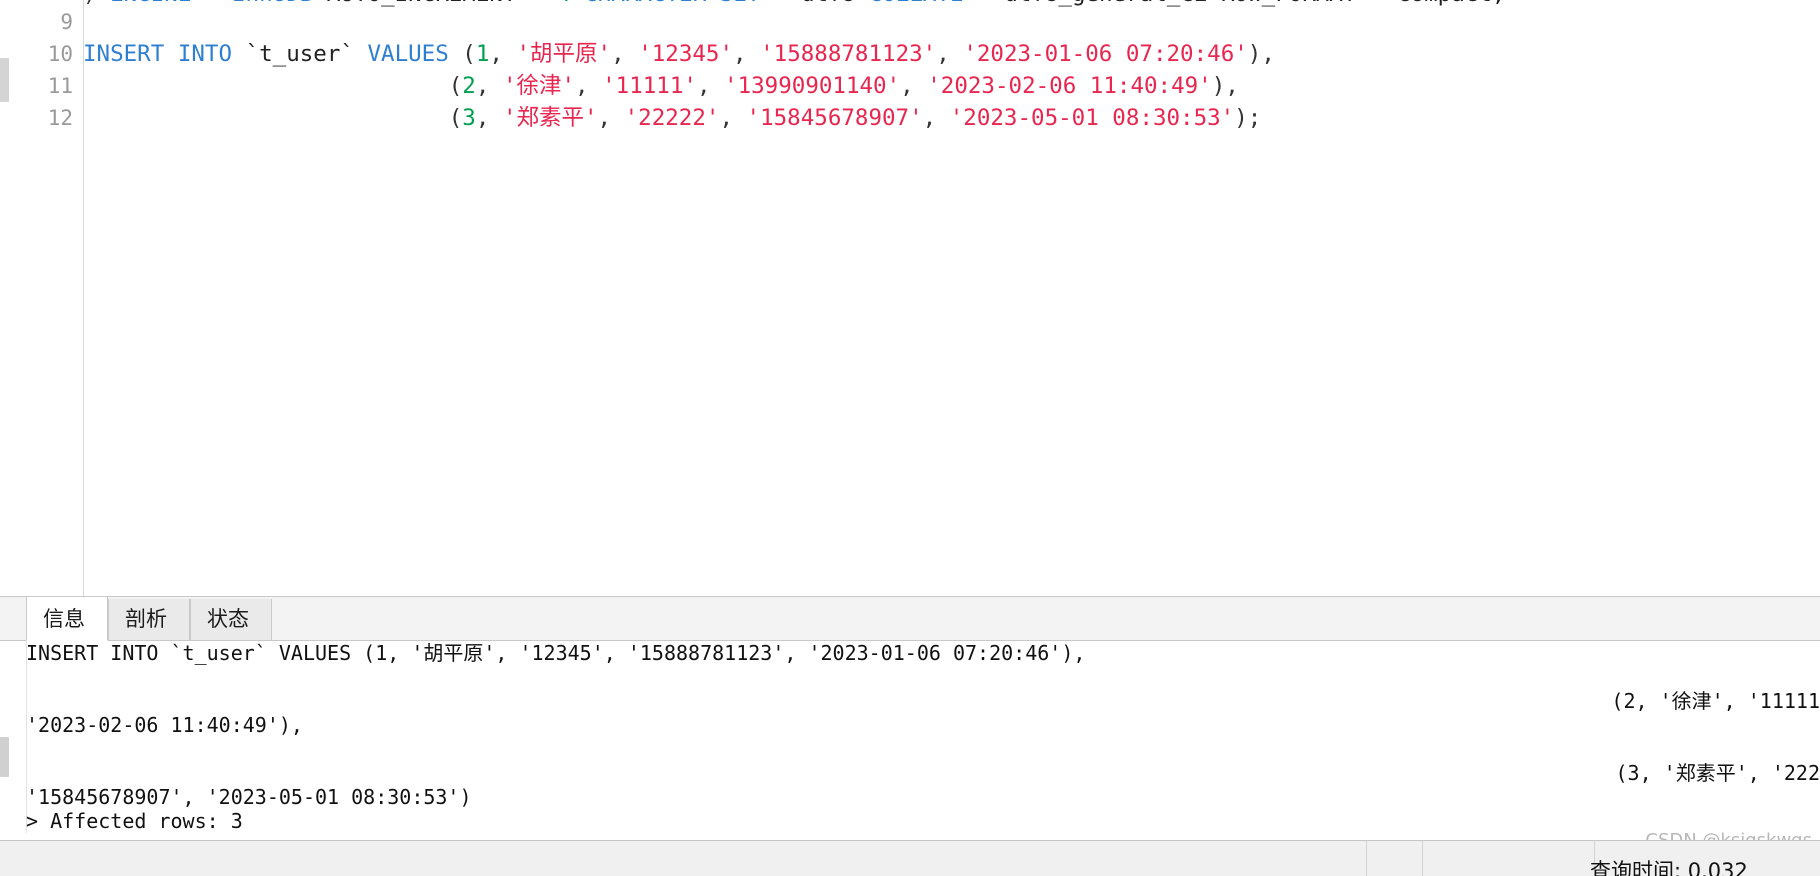 This screenshot has width=1820, height=876. Describe the element at coordinates (4, 80) in the screenshot. I see `fold-marker` at that location.